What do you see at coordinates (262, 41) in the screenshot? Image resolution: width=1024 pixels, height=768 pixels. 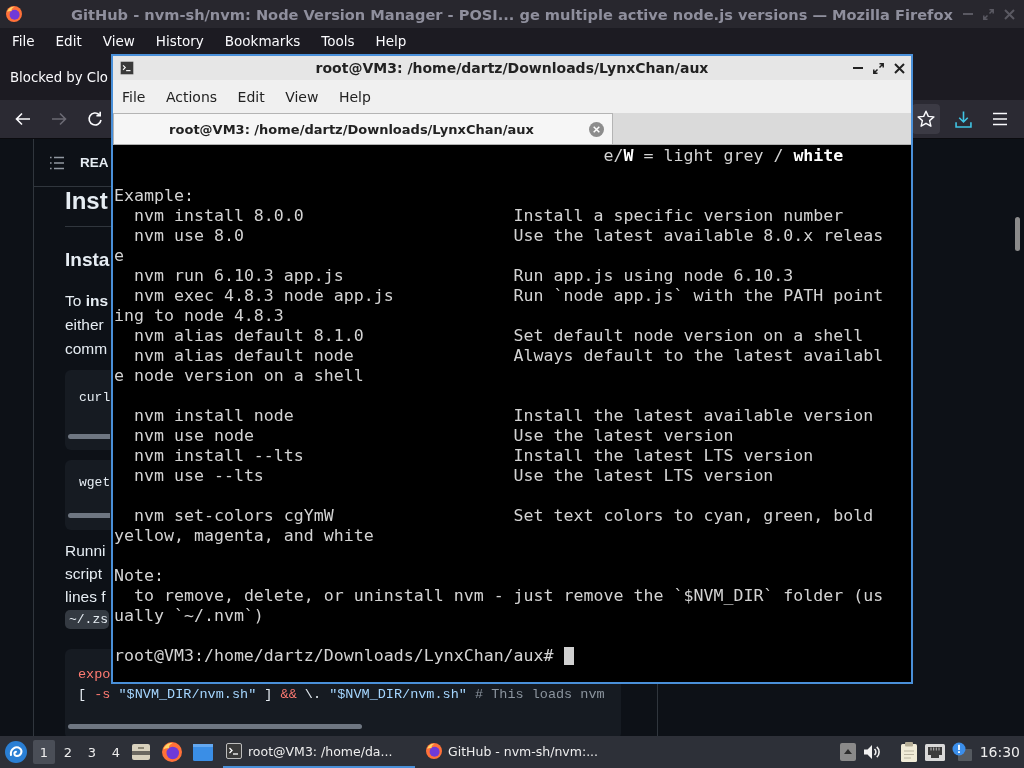 I see `menu-item: Bookmarks` at bounding box center [262, 41].